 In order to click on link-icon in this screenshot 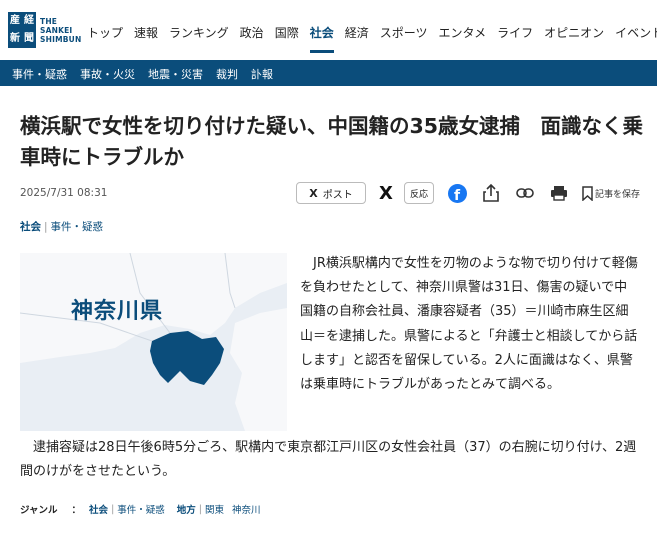, I will do `click(525, 193)`.